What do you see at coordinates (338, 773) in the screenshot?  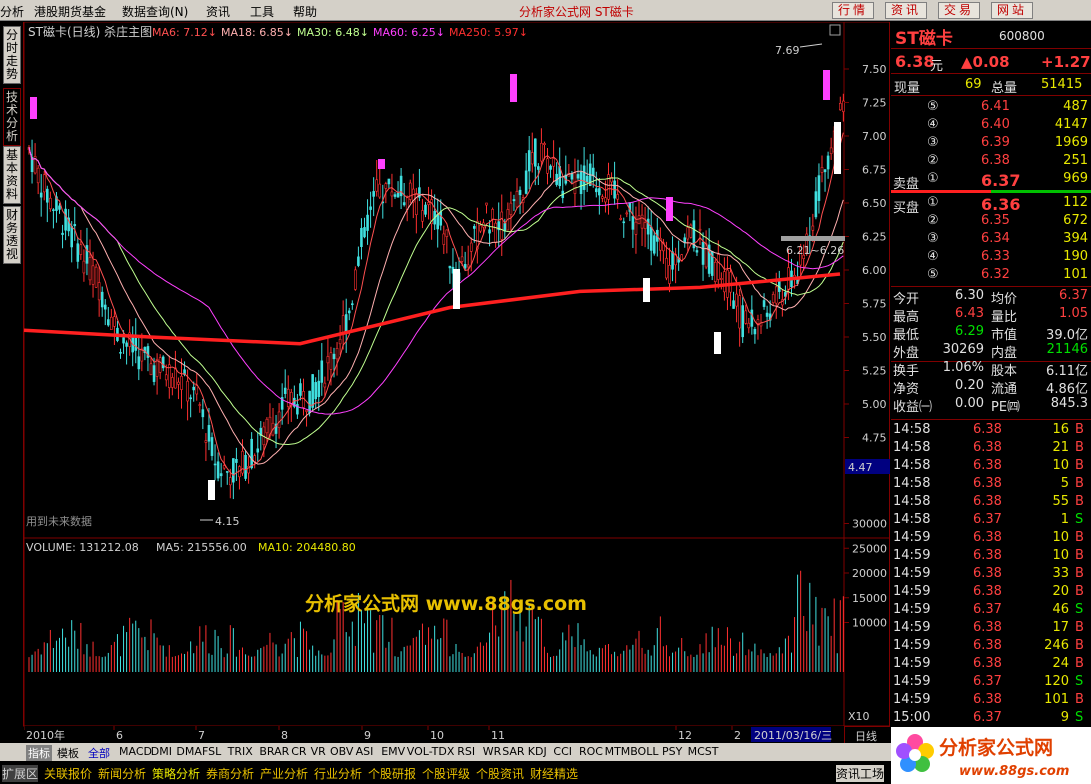 I see `bottom-tab: 行业分析` at bounding box center [338, 773].